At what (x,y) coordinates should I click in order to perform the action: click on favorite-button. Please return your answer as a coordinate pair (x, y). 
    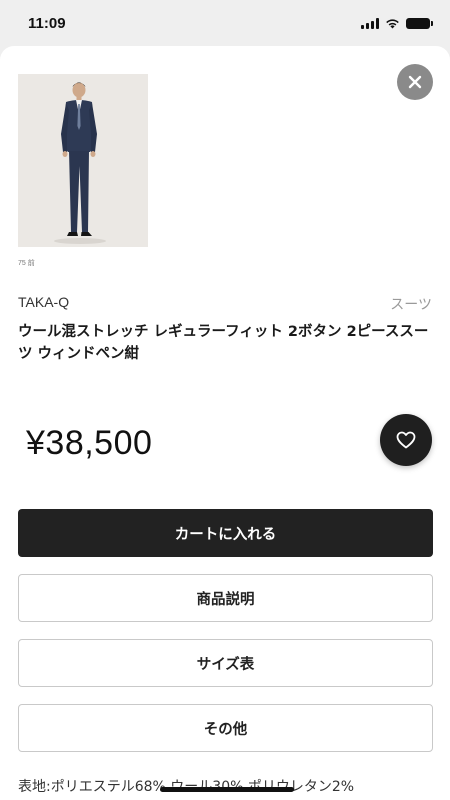
    Looking at the image, I should click on (406, 440).